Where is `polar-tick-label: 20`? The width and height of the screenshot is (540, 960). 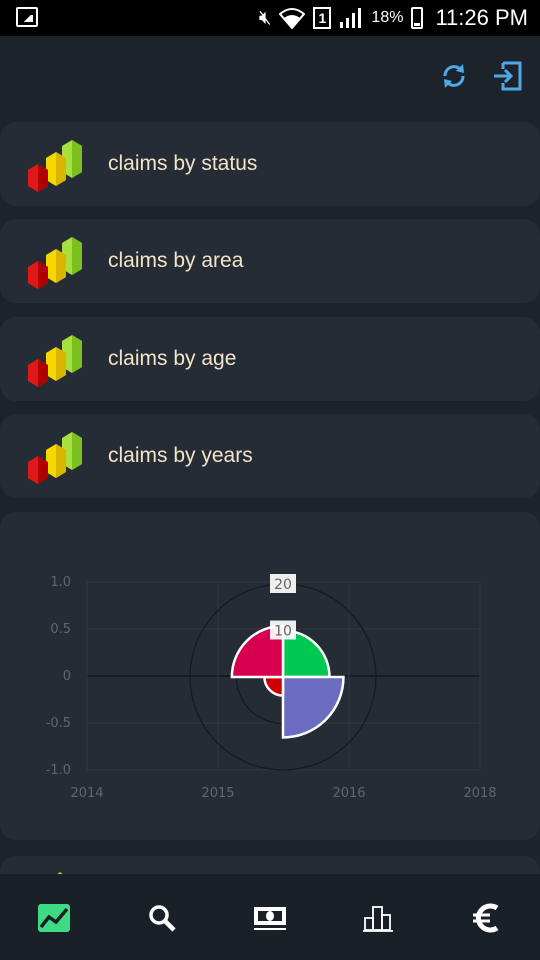 polar-tick-label: 20 is located at coordinates (283, 585).